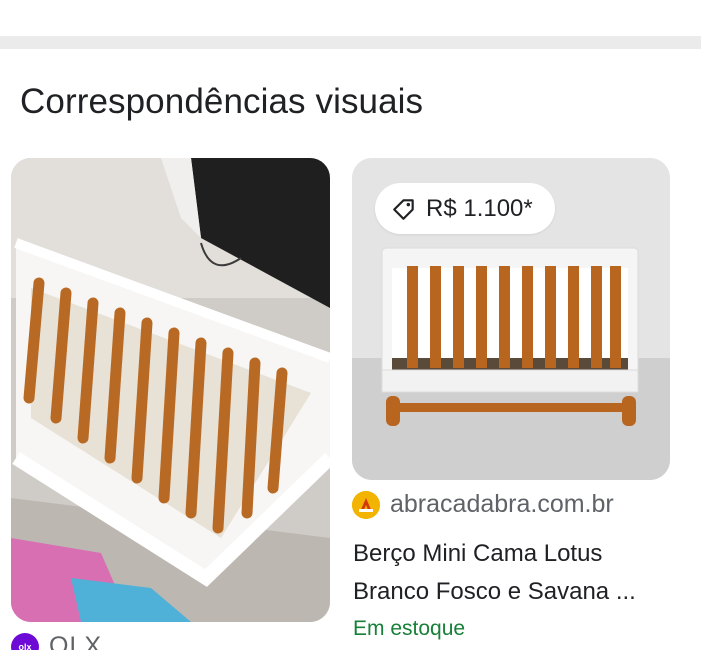  Describe the element at coordinates (479, 208) in the screenshot. I see `price-label: R$ 1.100*` at that location.